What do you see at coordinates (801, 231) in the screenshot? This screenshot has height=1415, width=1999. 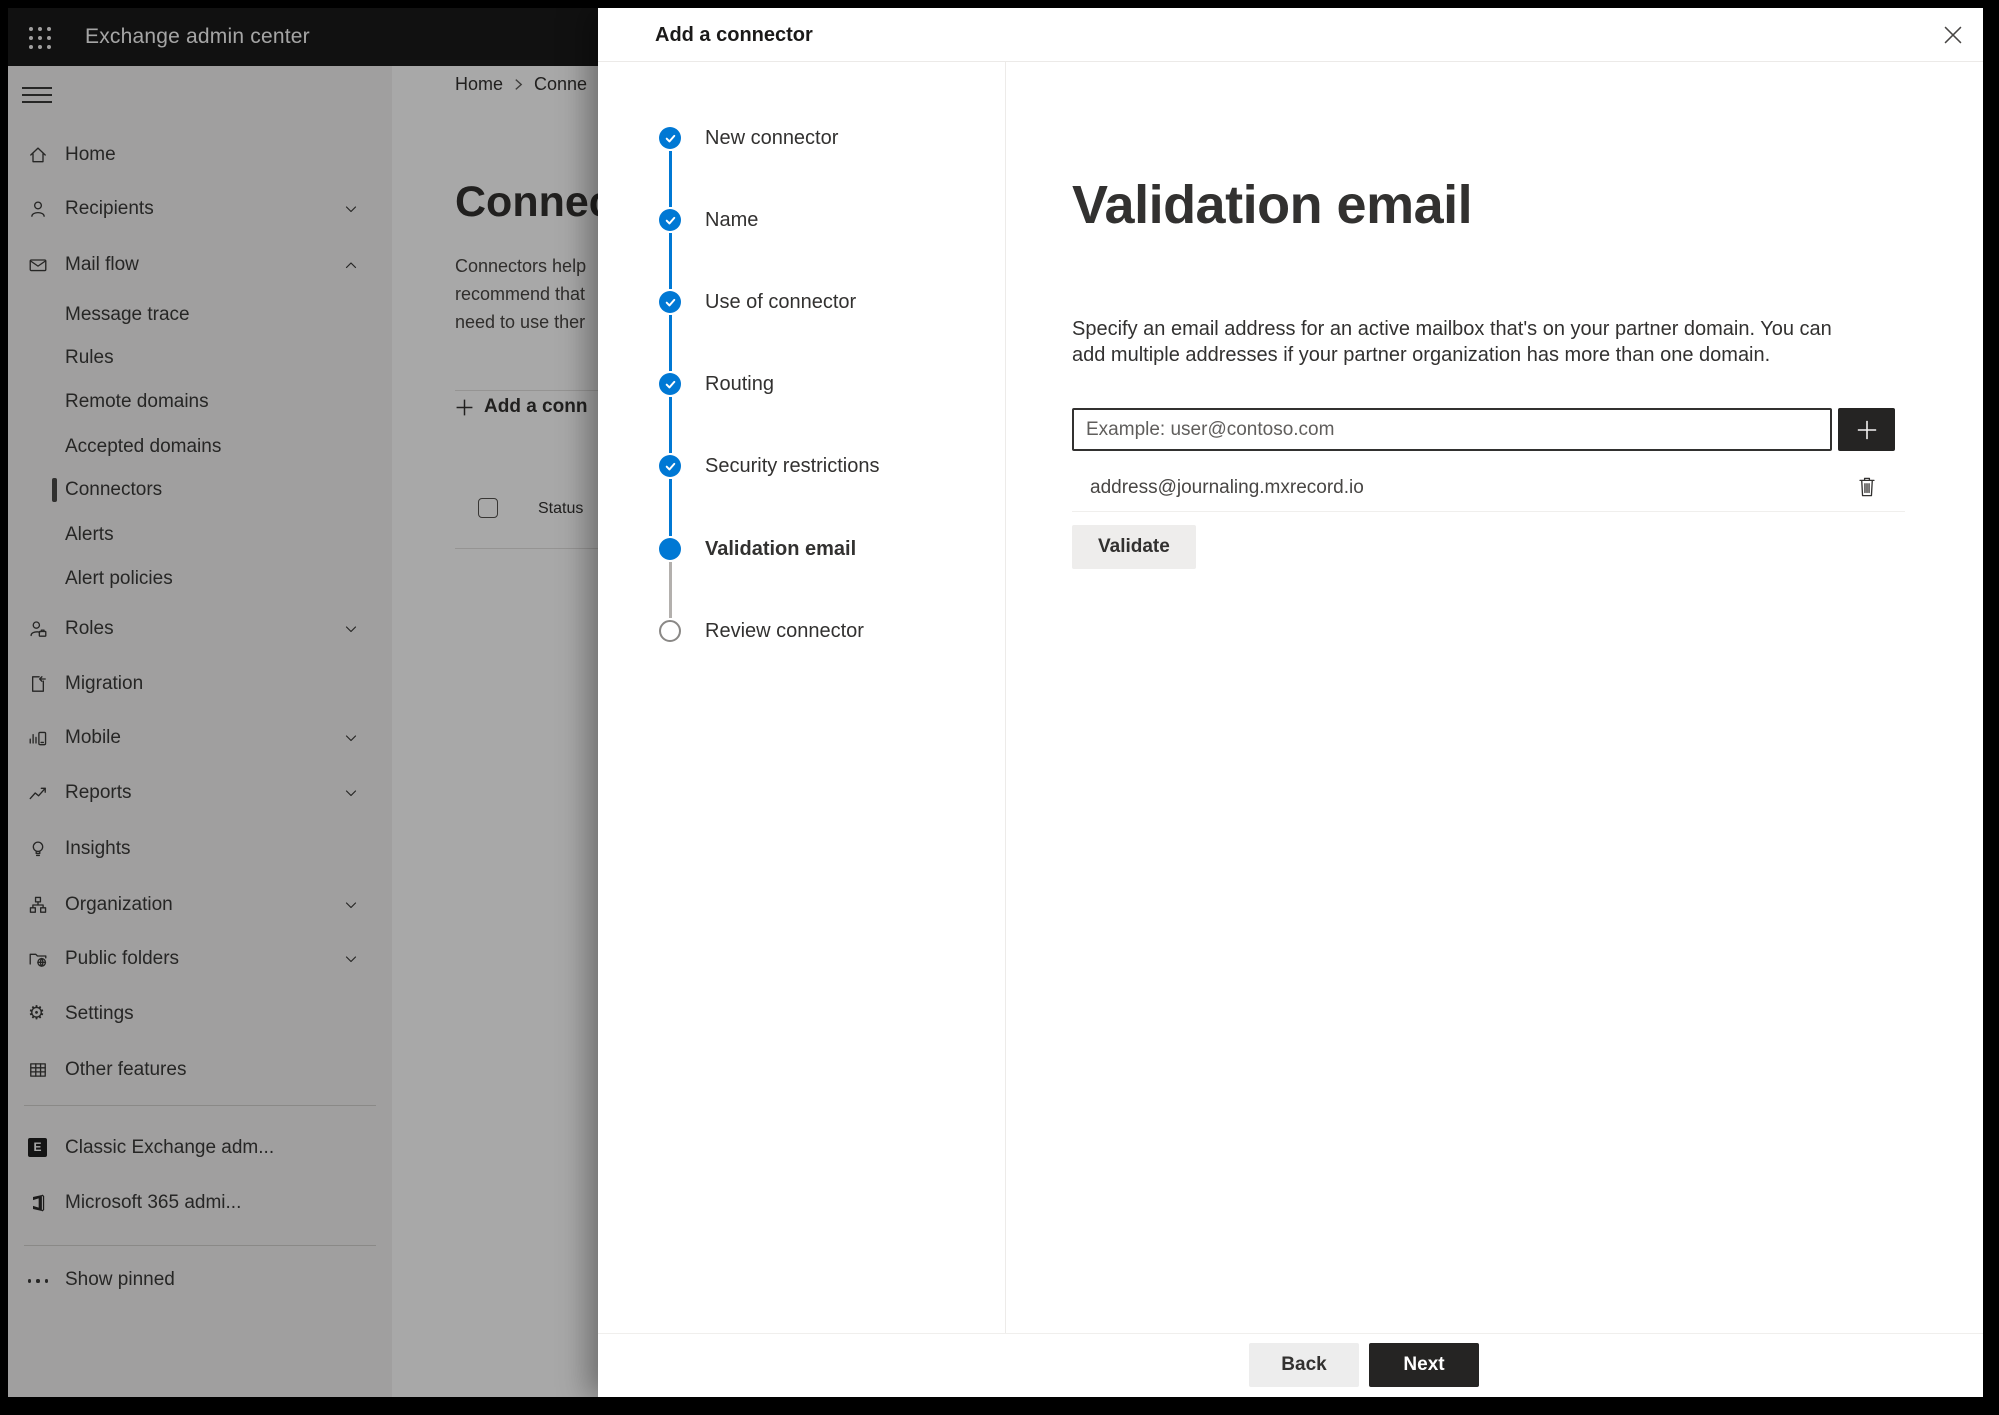 I see `step-name: Name` at bounding box center [801, 231].